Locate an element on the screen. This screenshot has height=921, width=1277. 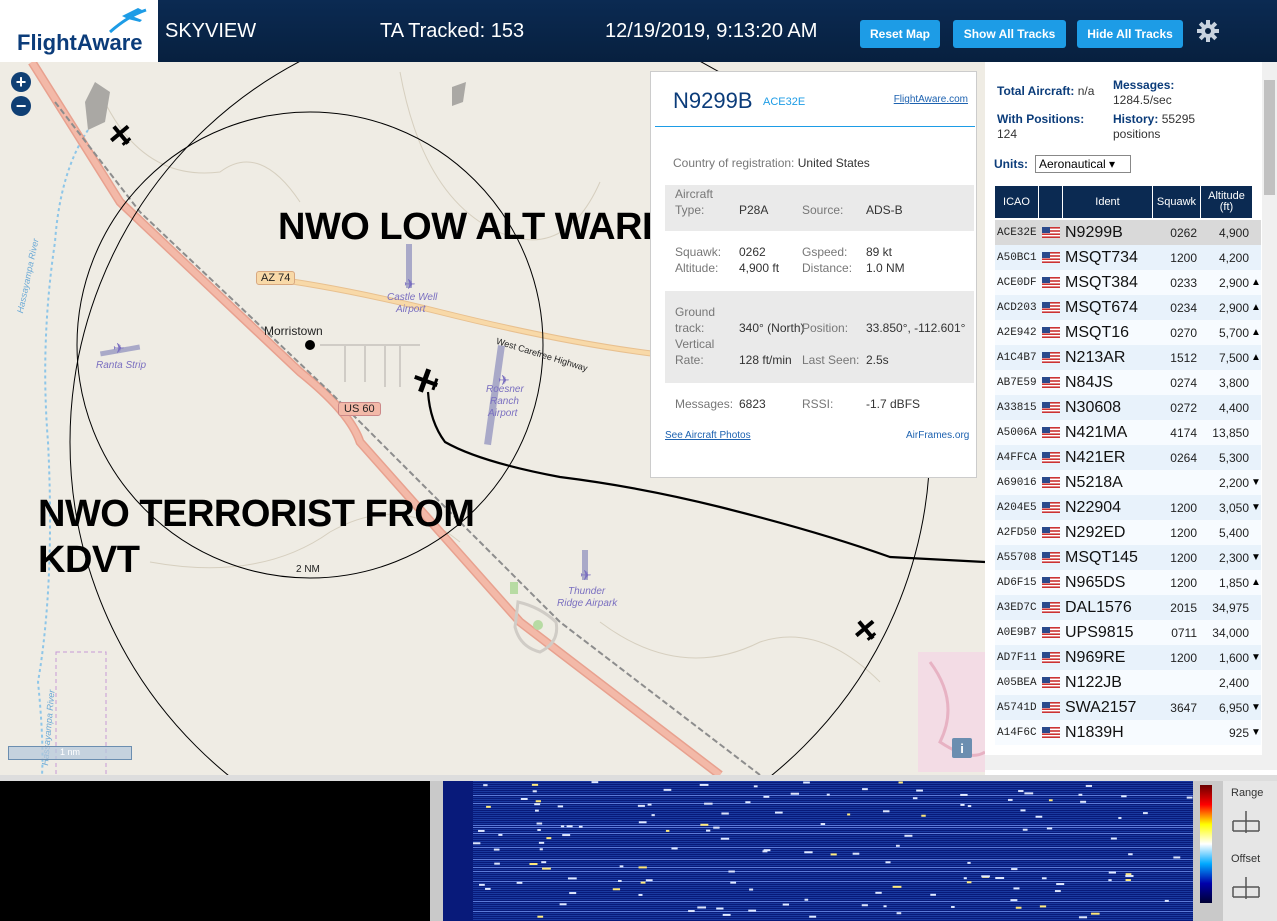
cell-ident: SWA2157 is located at coordinates (1101, 707).